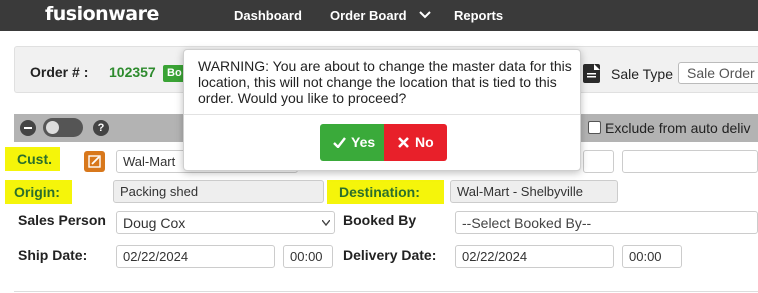 This screenshot has height=293, width=758. Describe the element at coordinates (718, 73) in the screenshot. I see `sale-type-select: Sale Order` at that location.